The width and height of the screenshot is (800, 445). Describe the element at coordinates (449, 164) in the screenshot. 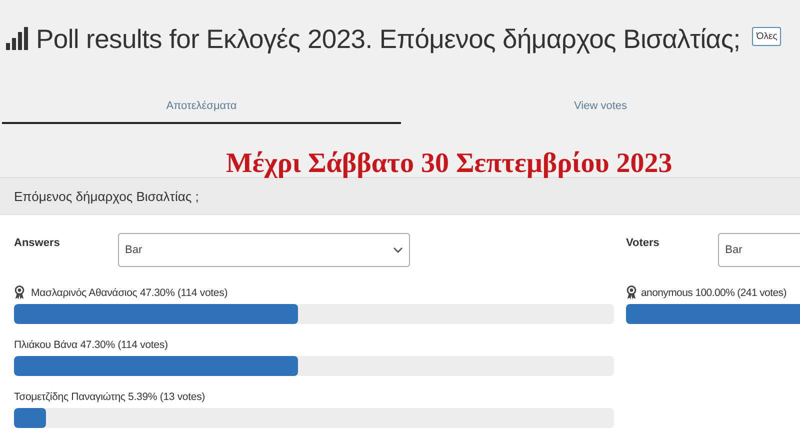

I see `deadline-text: Μέχρι Σάββατο 30 Σεπτεμβρίου 2023` at that location.